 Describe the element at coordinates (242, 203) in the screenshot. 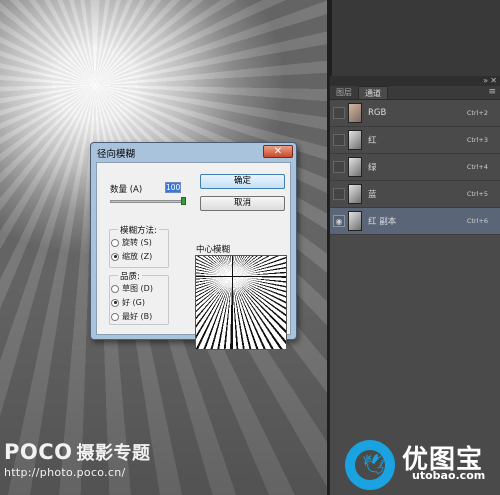

I see `cancel-button: 取消` at that location.